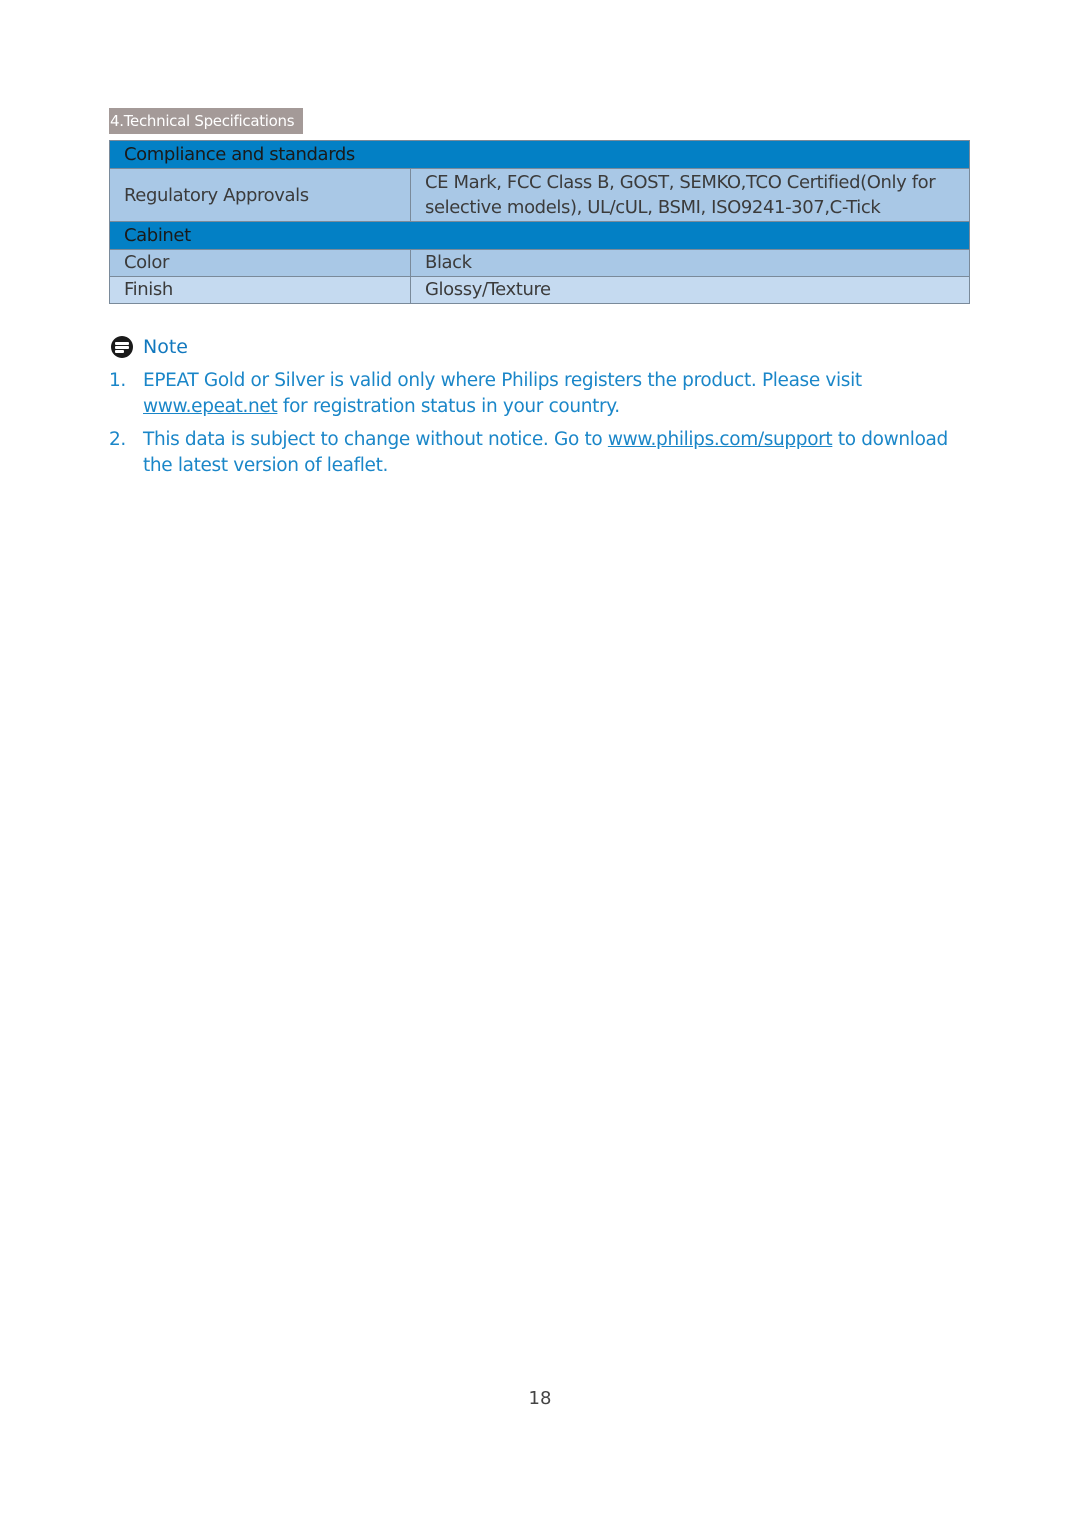 This screenshot has width=1080, height=1526. I want to click on note-heading: Note, so click(149, 347).